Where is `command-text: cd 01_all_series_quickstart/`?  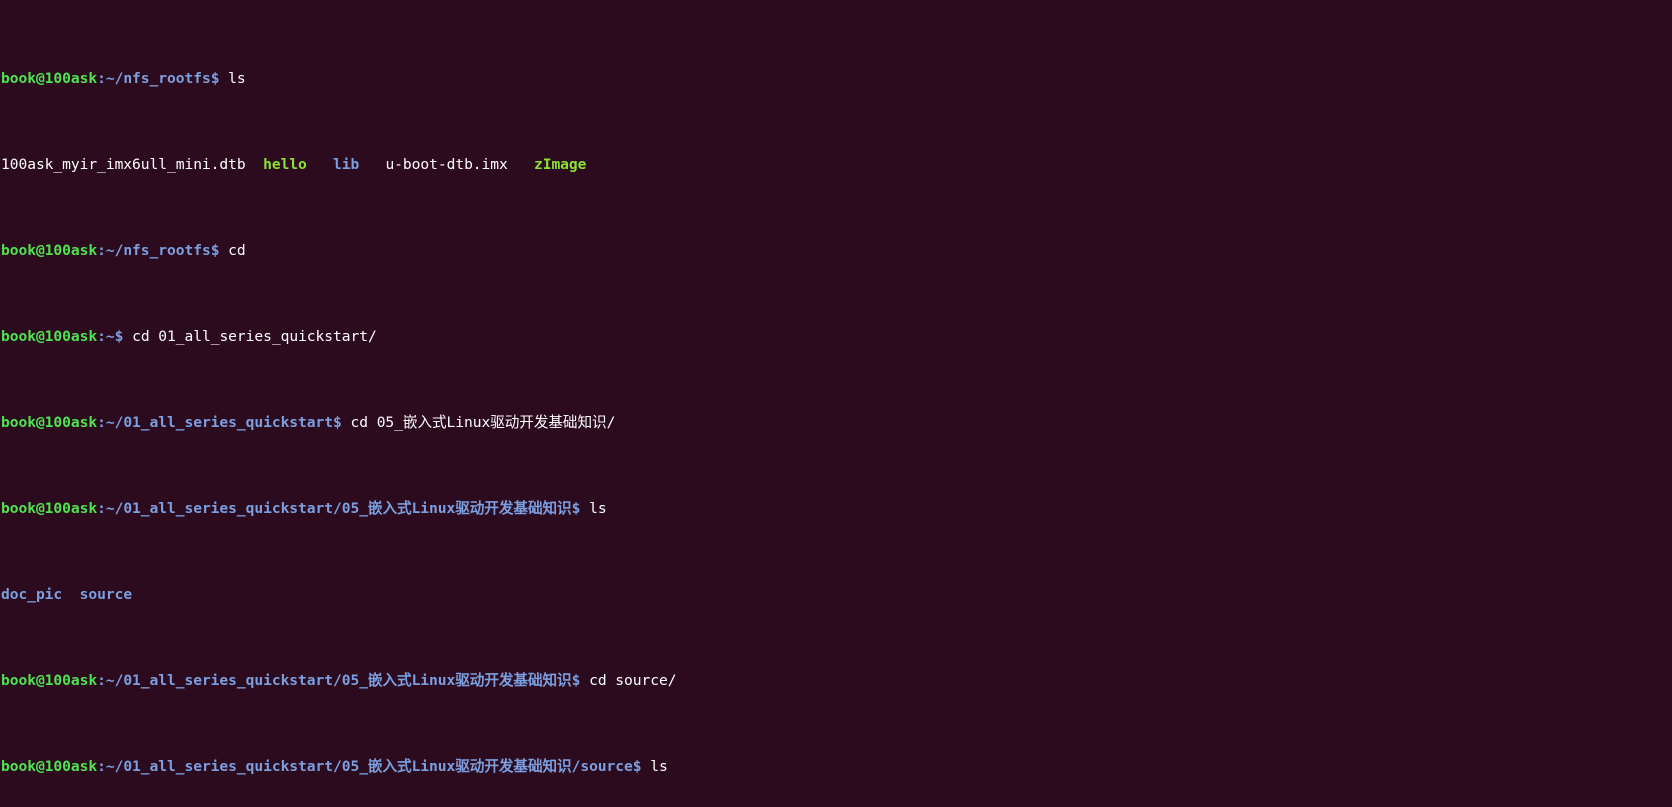 command-text: cd 01_all_series_quickstart/ is located at coordinates (250, 336).